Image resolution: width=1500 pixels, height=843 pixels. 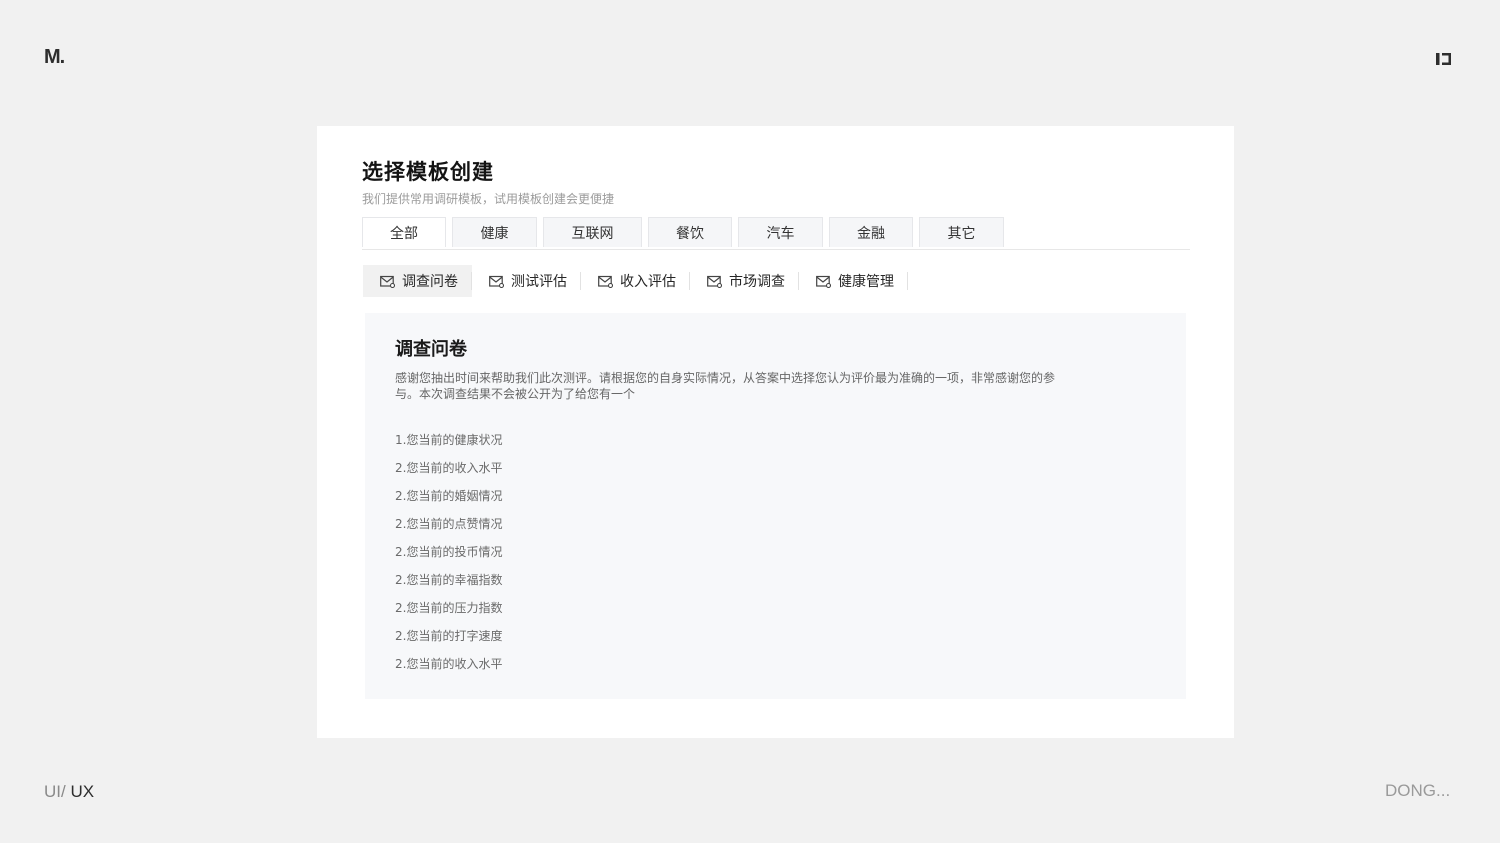 I want to click on type-tab-market-research: 市场调查, so click(x=744, y=281).